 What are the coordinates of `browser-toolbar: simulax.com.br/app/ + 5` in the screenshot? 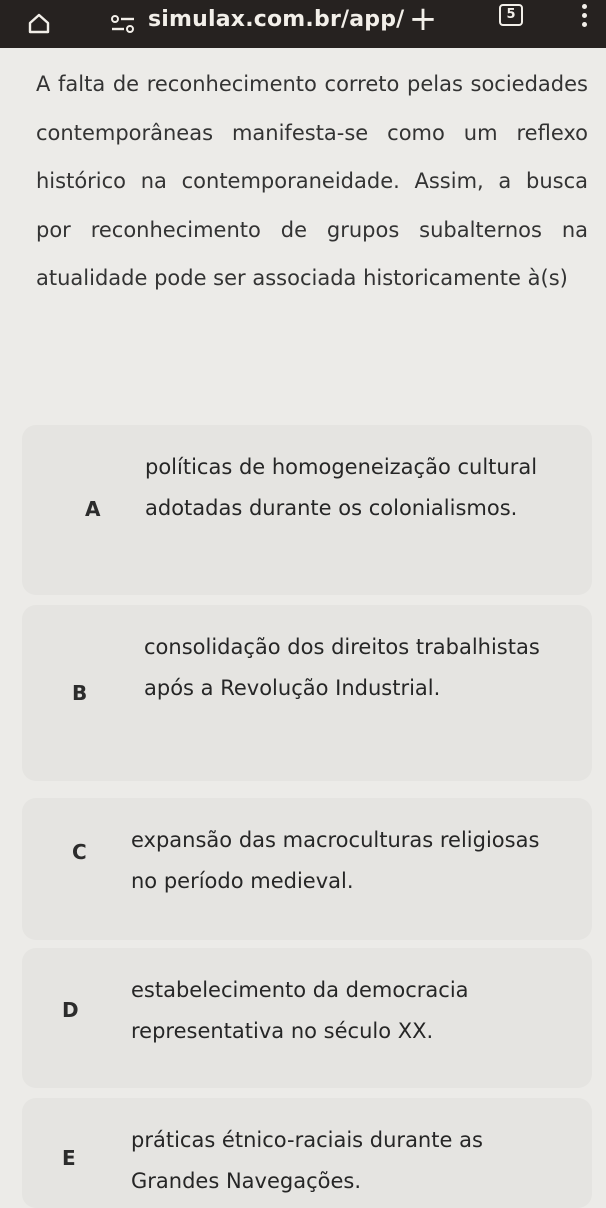 It's located at (303, 24).